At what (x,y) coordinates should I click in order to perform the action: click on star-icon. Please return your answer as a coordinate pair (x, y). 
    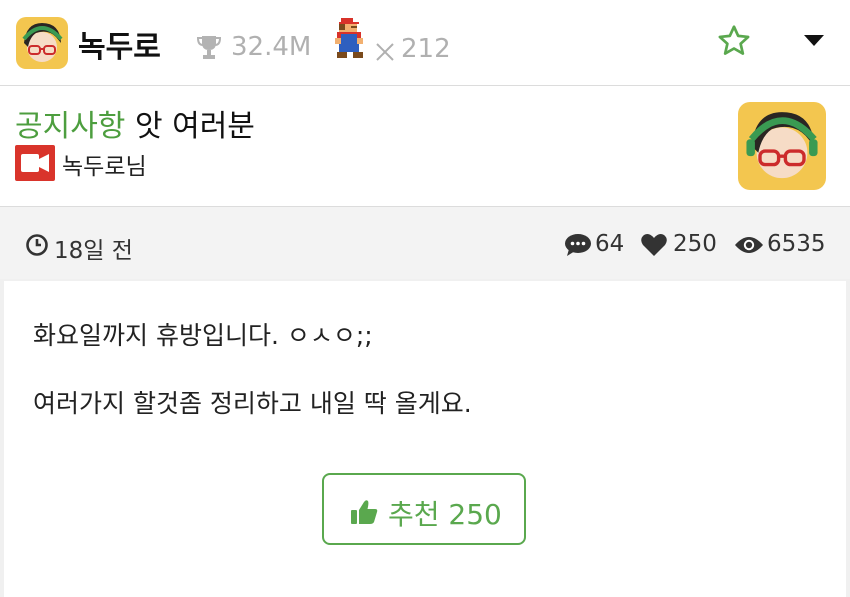
    Looking at the image, I should click on (734, 41).